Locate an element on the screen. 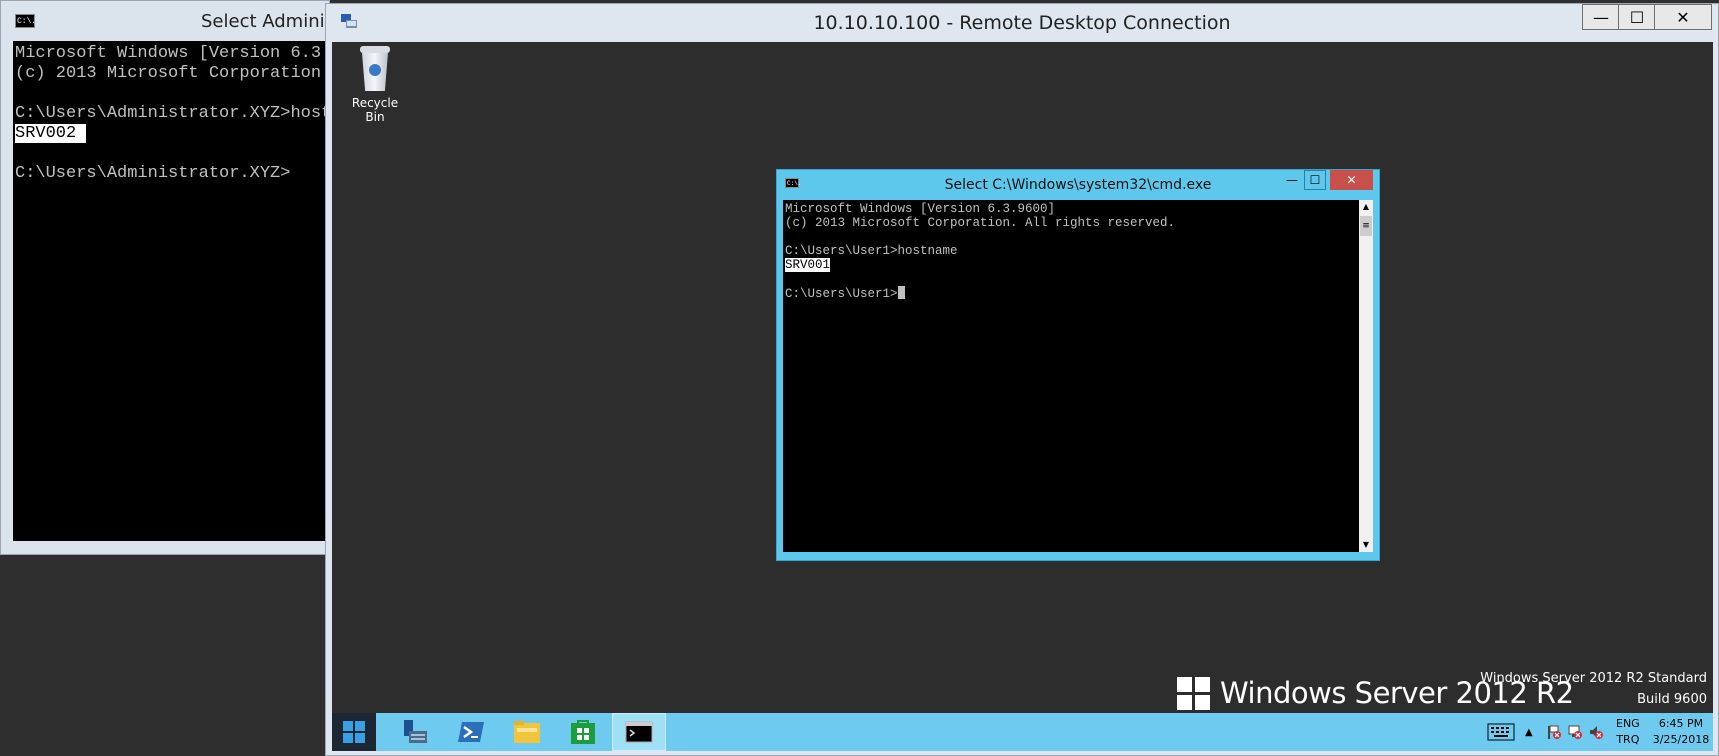  action-center-flag-icon is located at coordinates (1554, 732).